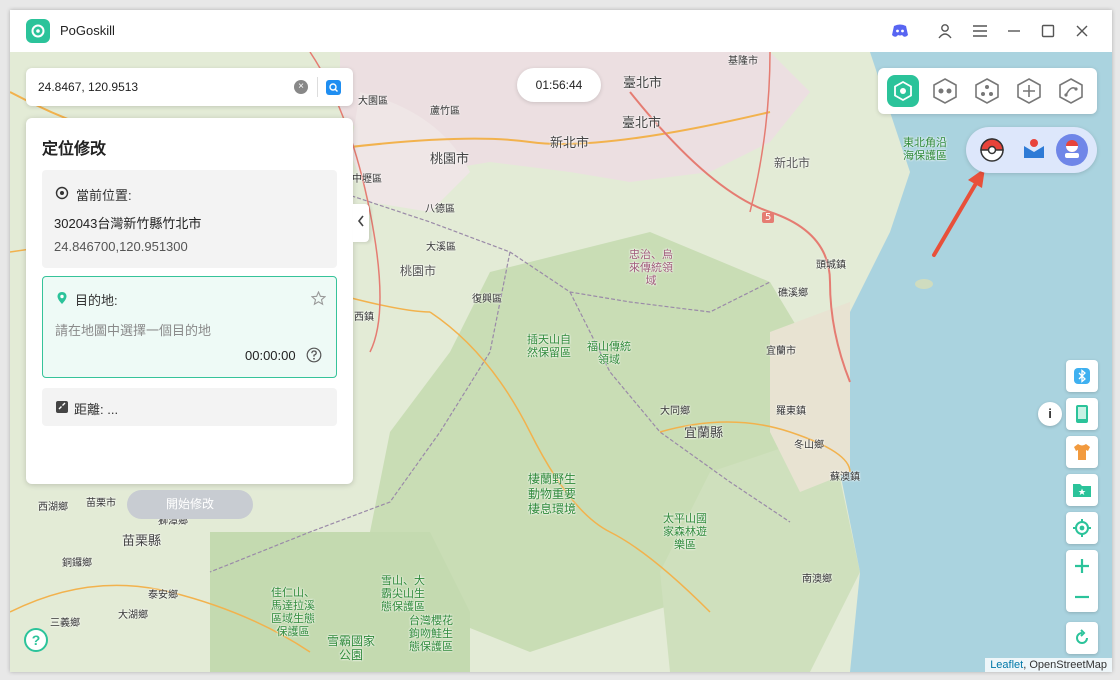 This screenshot has height=680, width=1120. Describe the element at coordinates (685, 531) in the screenshot. I see `map-label: 太平山國 家森林遊 樂區` at that location.